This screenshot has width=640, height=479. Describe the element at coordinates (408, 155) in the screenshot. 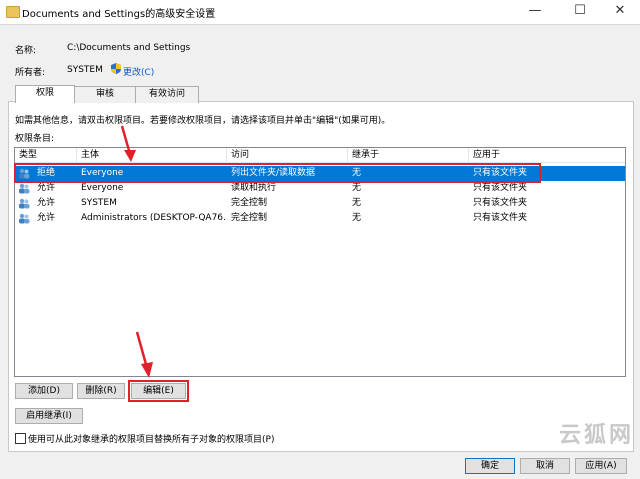

I see `column-header-inherited-from: 继承于` at that location.